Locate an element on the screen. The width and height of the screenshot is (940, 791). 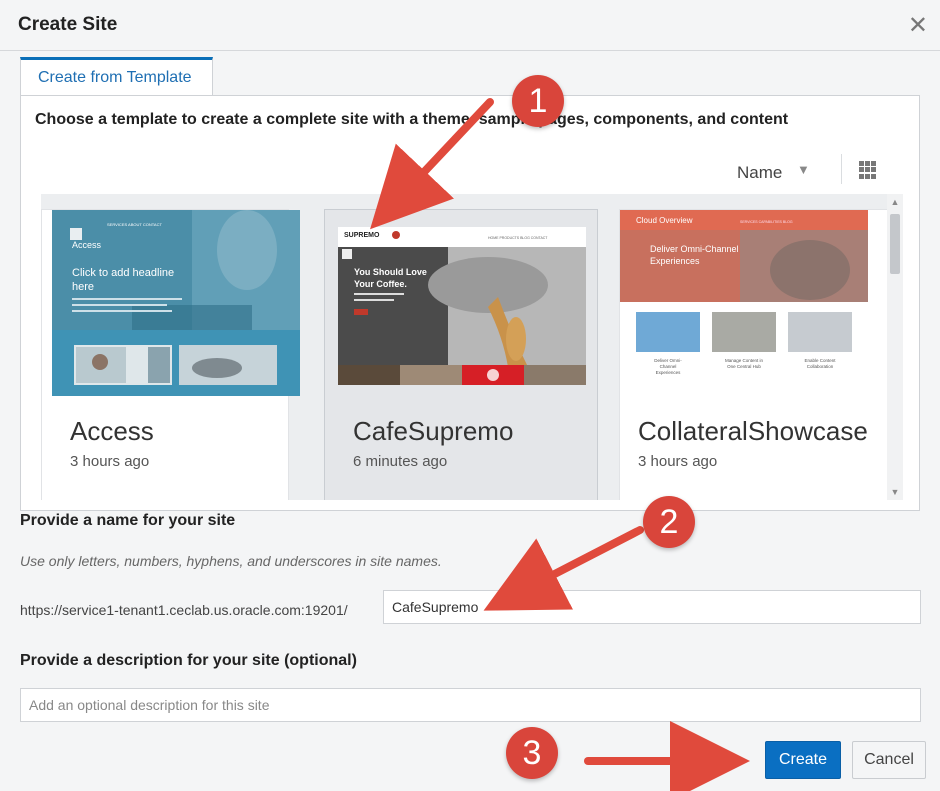
scroll-up-icon: ▲ is located at coordinates (895, 202).